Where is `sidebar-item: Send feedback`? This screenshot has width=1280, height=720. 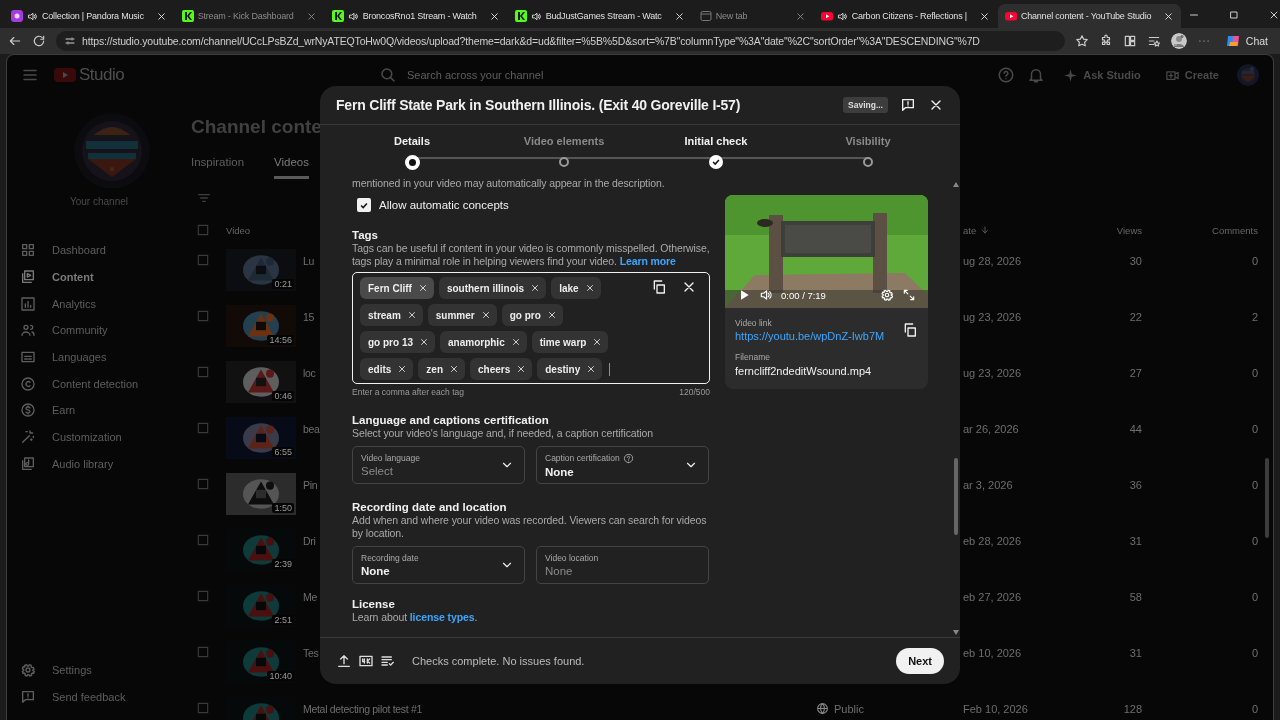
sidebar-item: Send feedback is located at coordinates (99, 696).